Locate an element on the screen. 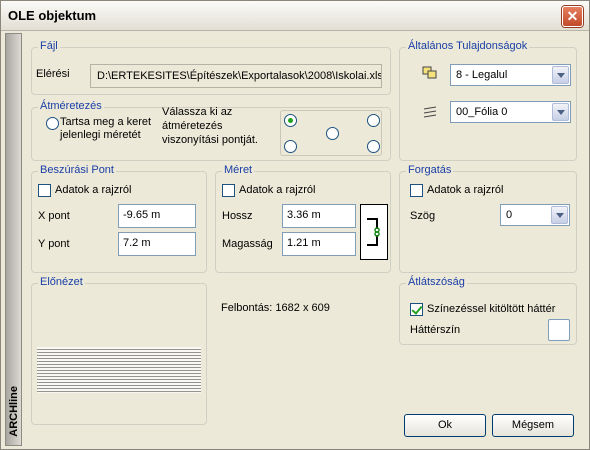 This screenshot has height=450, width=590. pen-select: 8 - Legalul is located at coordinates (510, 75).